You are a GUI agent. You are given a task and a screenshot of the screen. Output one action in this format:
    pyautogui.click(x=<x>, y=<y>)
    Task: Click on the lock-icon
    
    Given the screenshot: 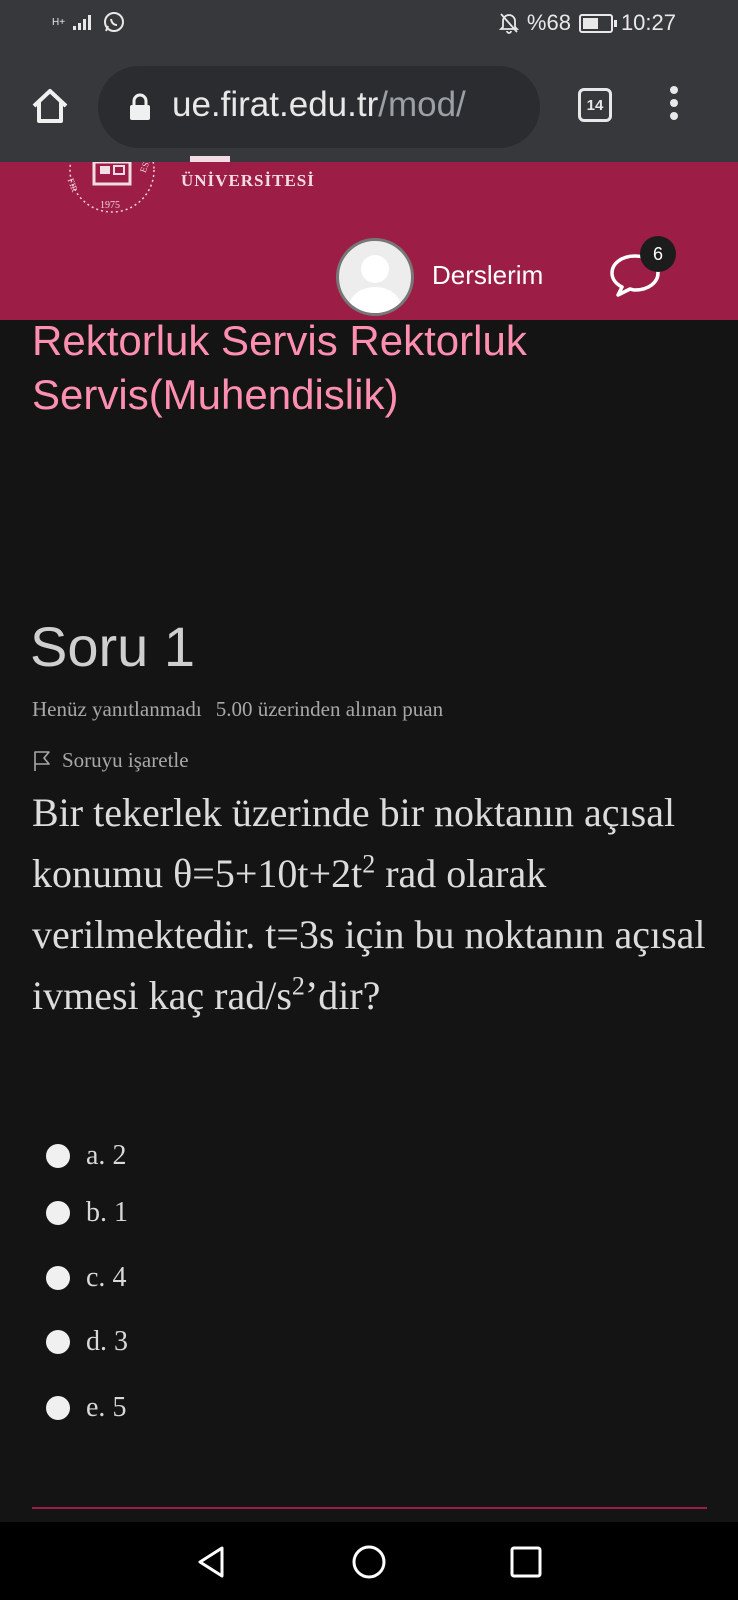 What is the action you would take?
    pyautogui.click(x=140, y=106)
    